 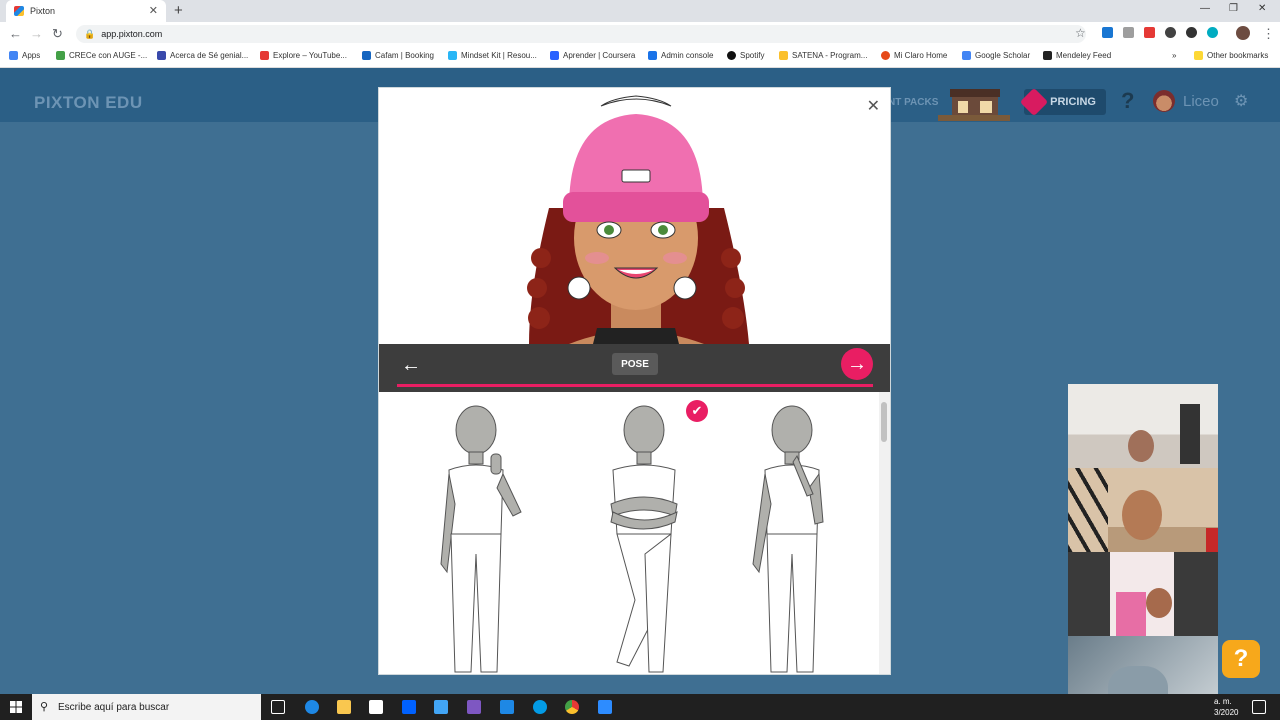 I want to click on selected-check-icon: ✔, so click(x=697, y=411).